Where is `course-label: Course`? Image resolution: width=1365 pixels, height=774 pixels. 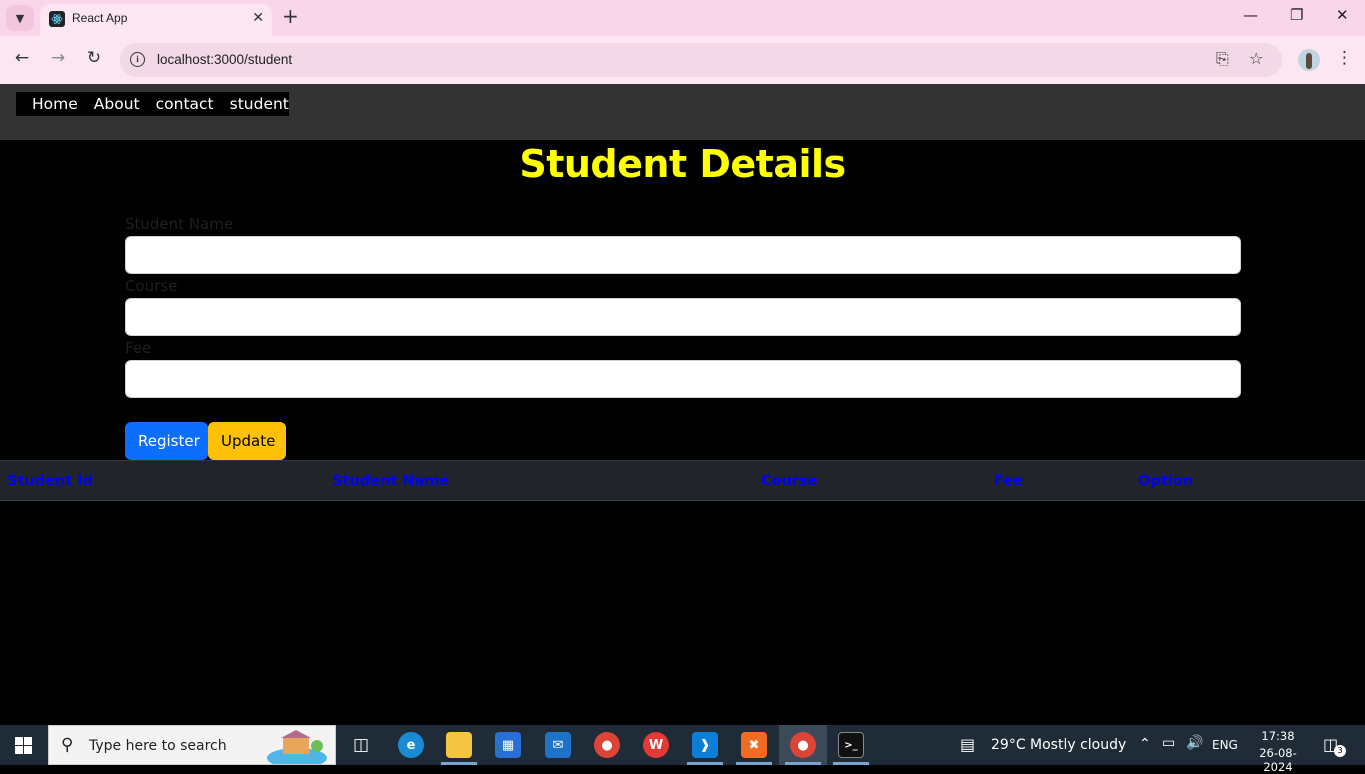
course-label: Course is located at coordinates (151, 286).